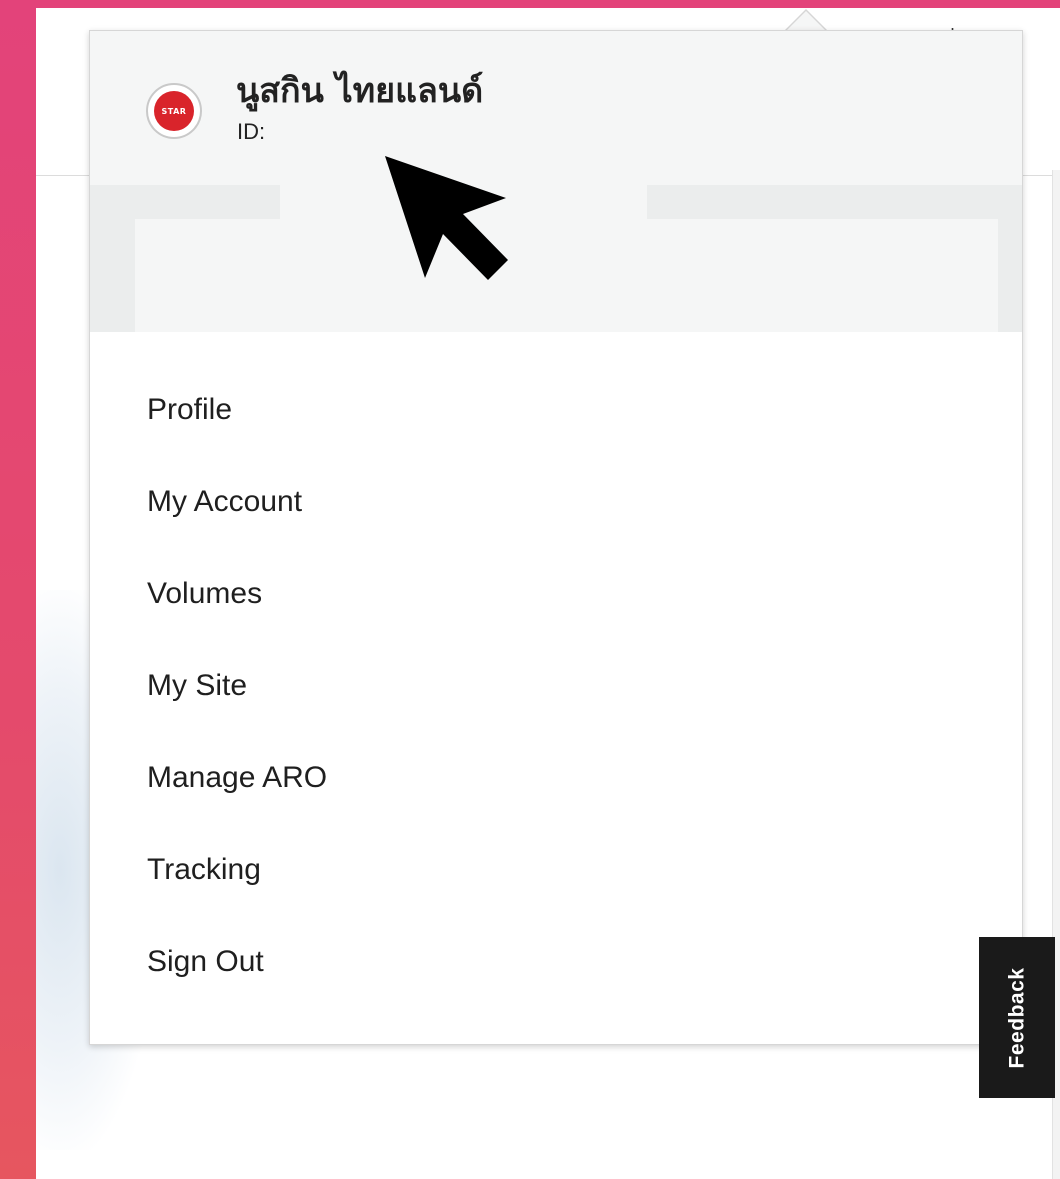 The height and width of the screenshot is (1179, 1060). I want to click on menu-item-volumes: Volumes, so click(556, 594).